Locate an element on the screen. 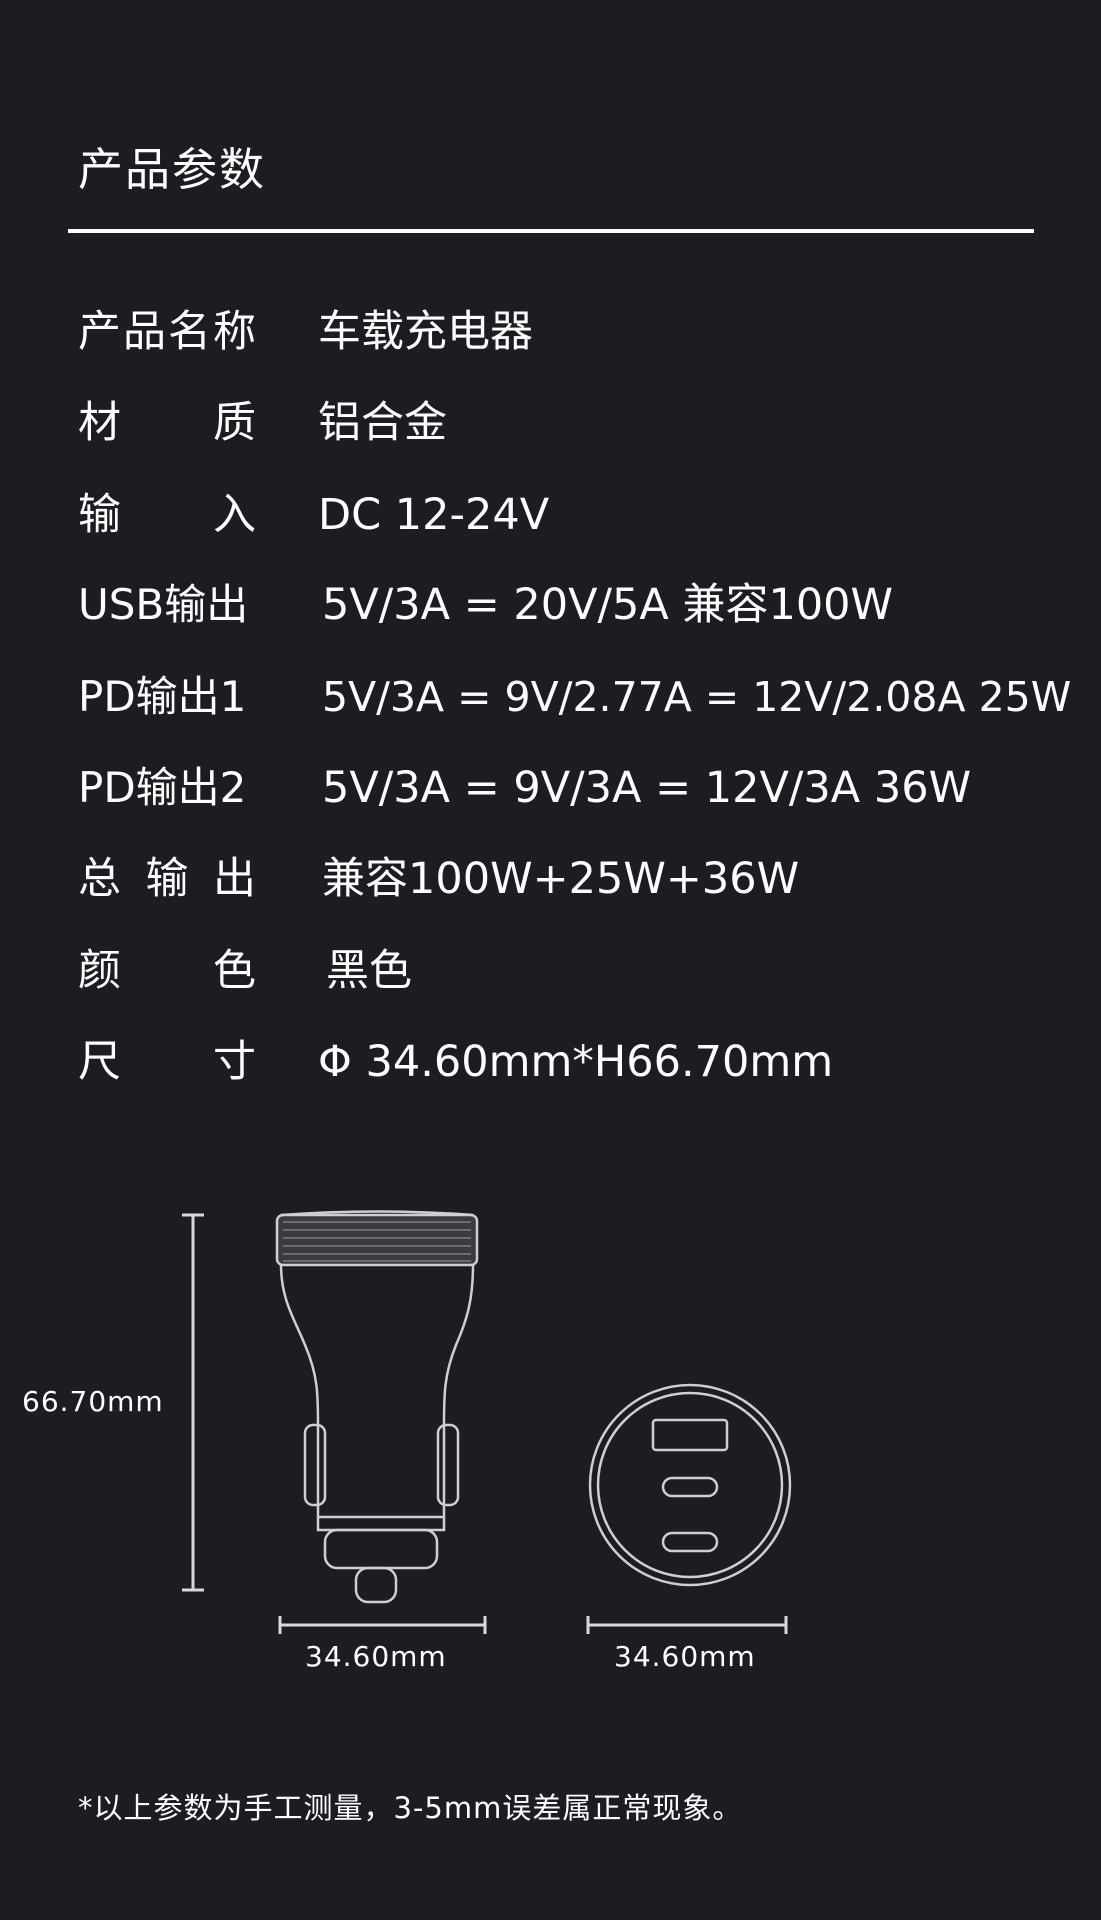  title-divider is located at coordinates (551, 231).